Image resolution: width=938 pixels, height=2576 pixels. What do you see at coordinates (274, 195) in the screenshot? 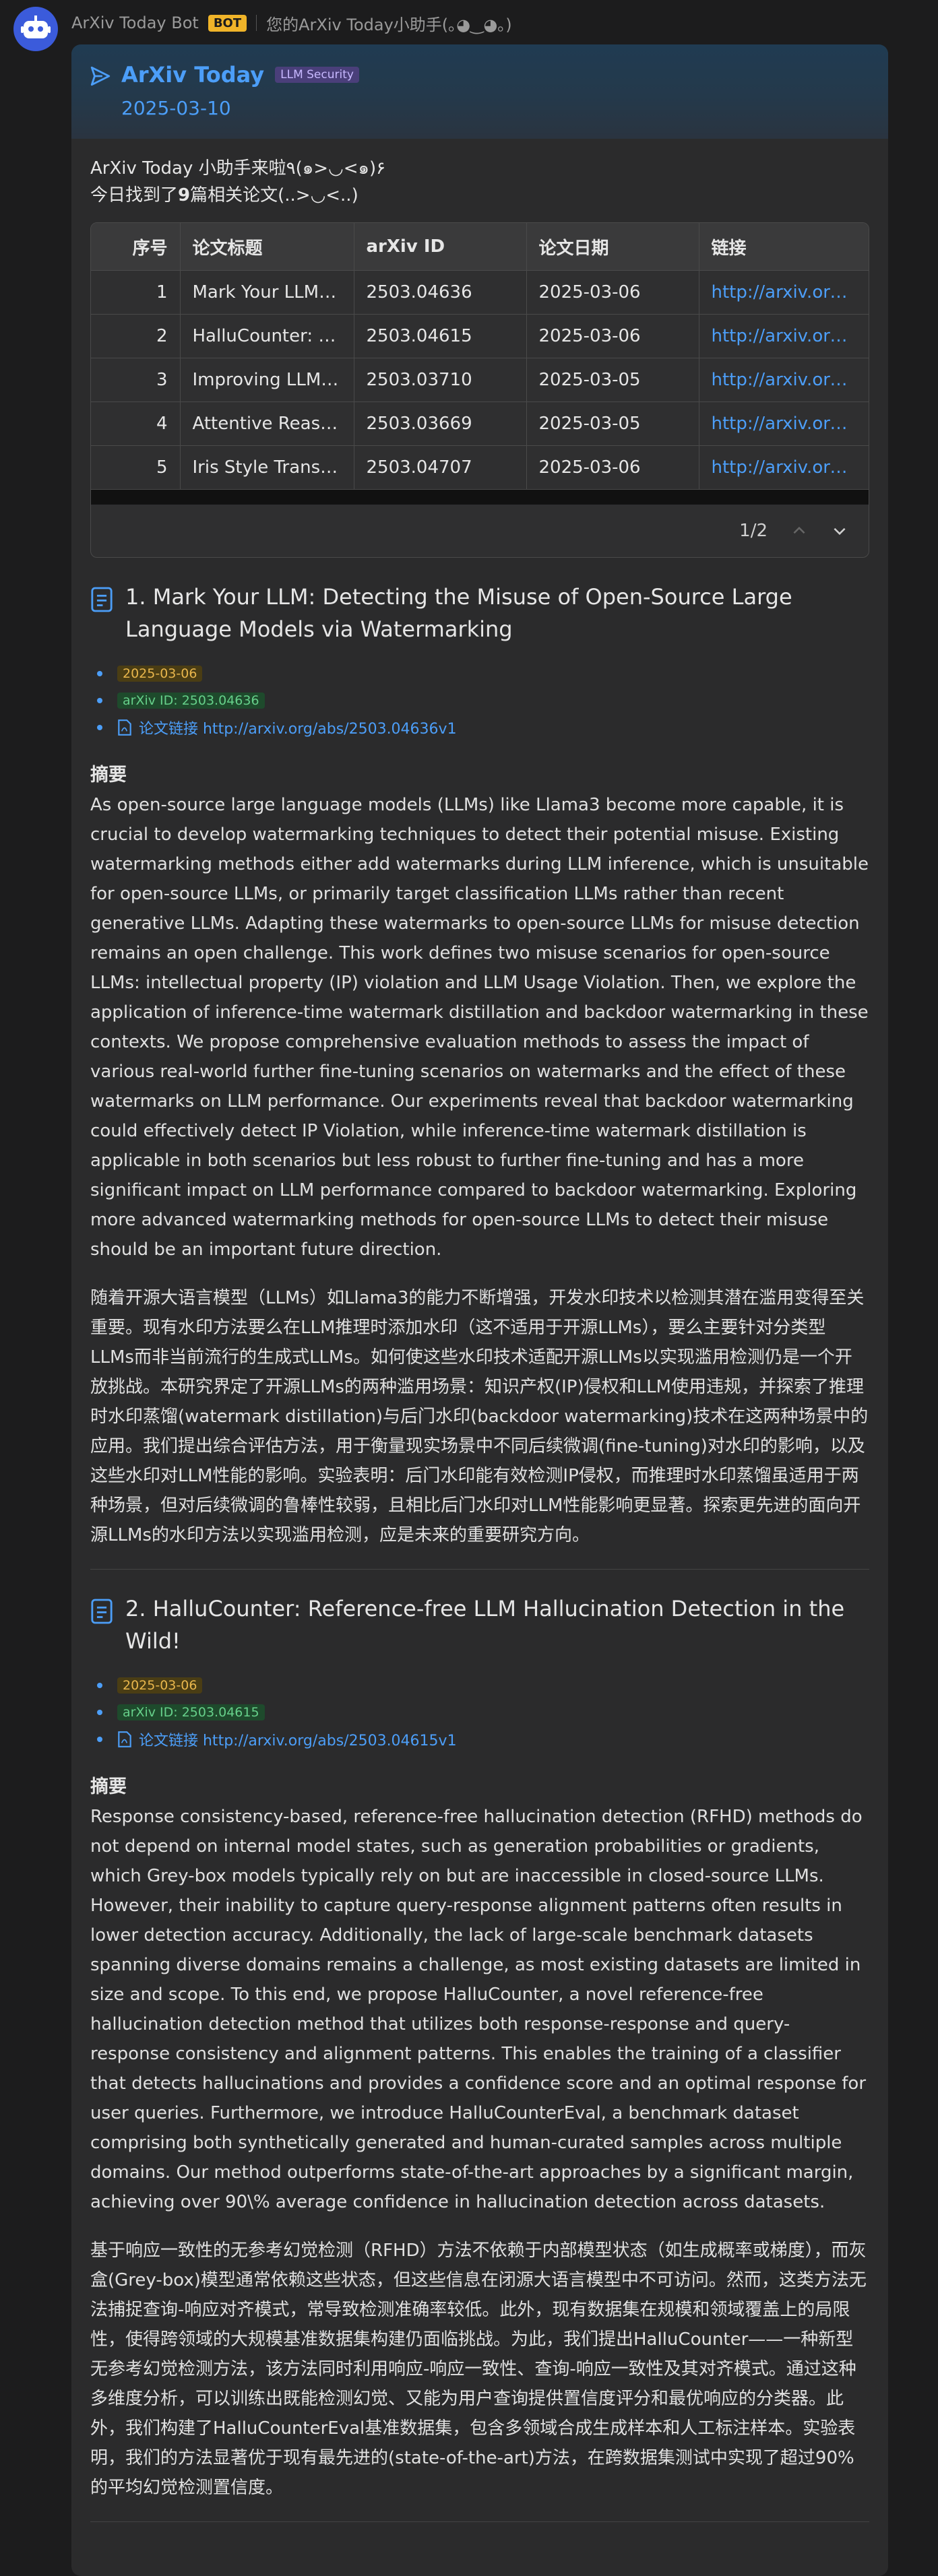
I see `intro-suffix: 篇相关论文(..>◡<..)` at bounding box center [274, 195].